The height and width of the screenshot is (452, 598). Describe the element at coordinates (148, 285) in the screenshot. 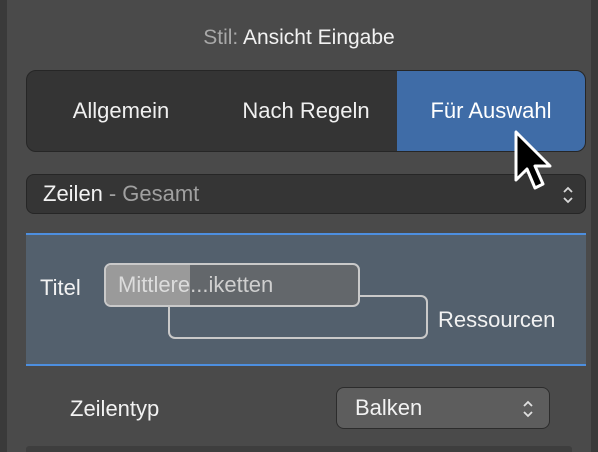

I see `titel-field-selected-text: Mittlere` at that location.